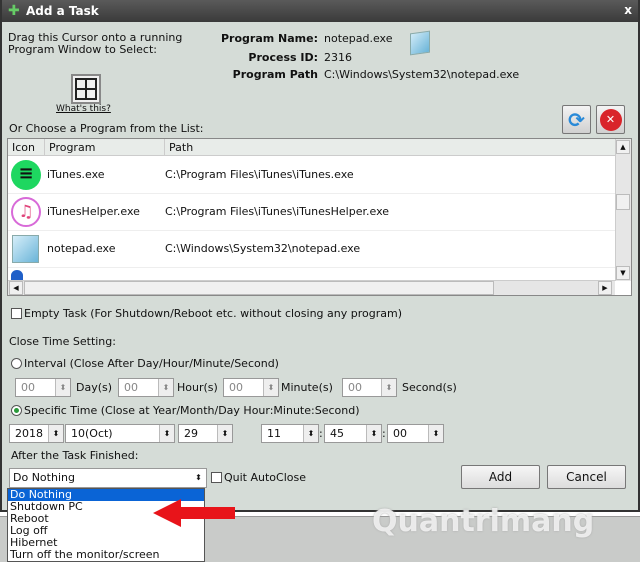 The width and height of the screenshot is (640, 562). I want to click on spinner-value: 11, so click(274, 433).